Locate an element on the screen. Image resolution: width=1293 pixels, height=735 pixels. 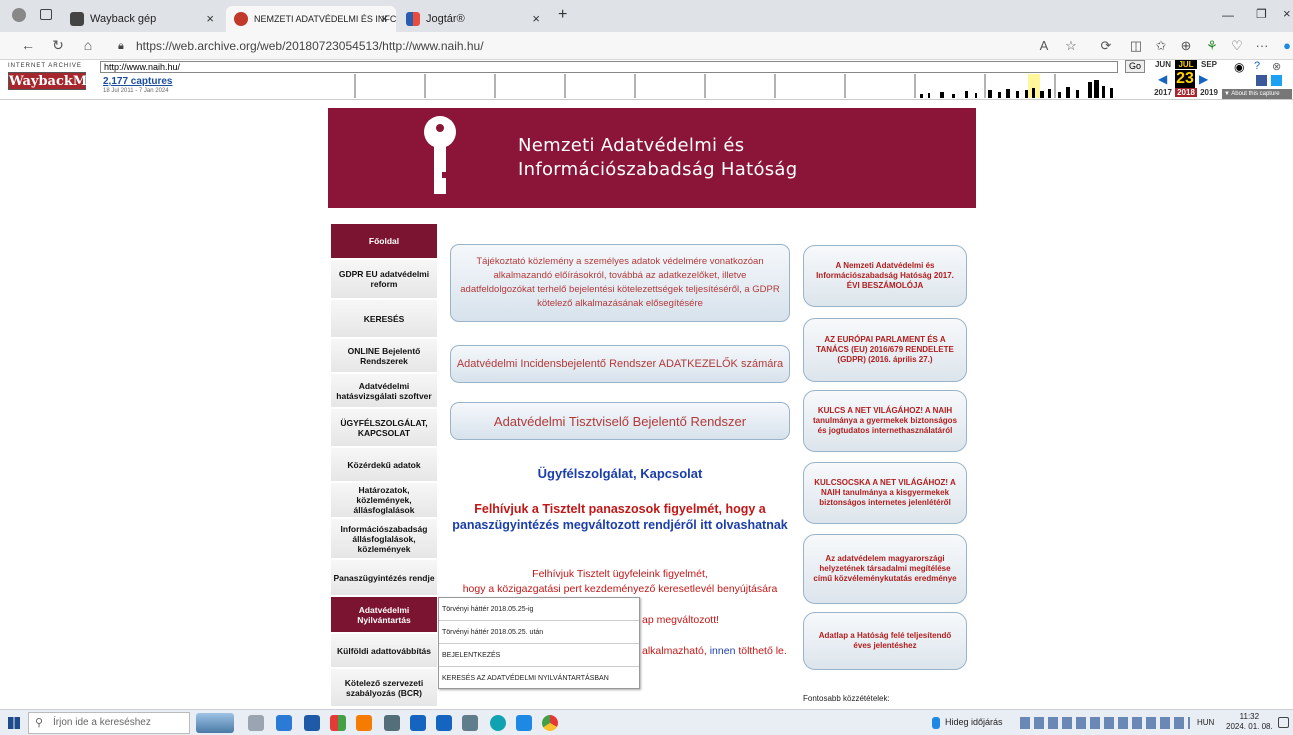
restore-icon: ❐ is located at coordinates (1261, 14).